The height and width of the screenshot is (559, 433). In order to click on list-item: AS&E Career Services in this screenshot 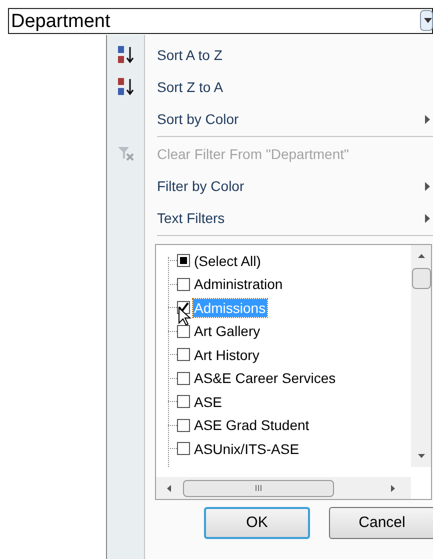, I will do `click(252, 378)`.